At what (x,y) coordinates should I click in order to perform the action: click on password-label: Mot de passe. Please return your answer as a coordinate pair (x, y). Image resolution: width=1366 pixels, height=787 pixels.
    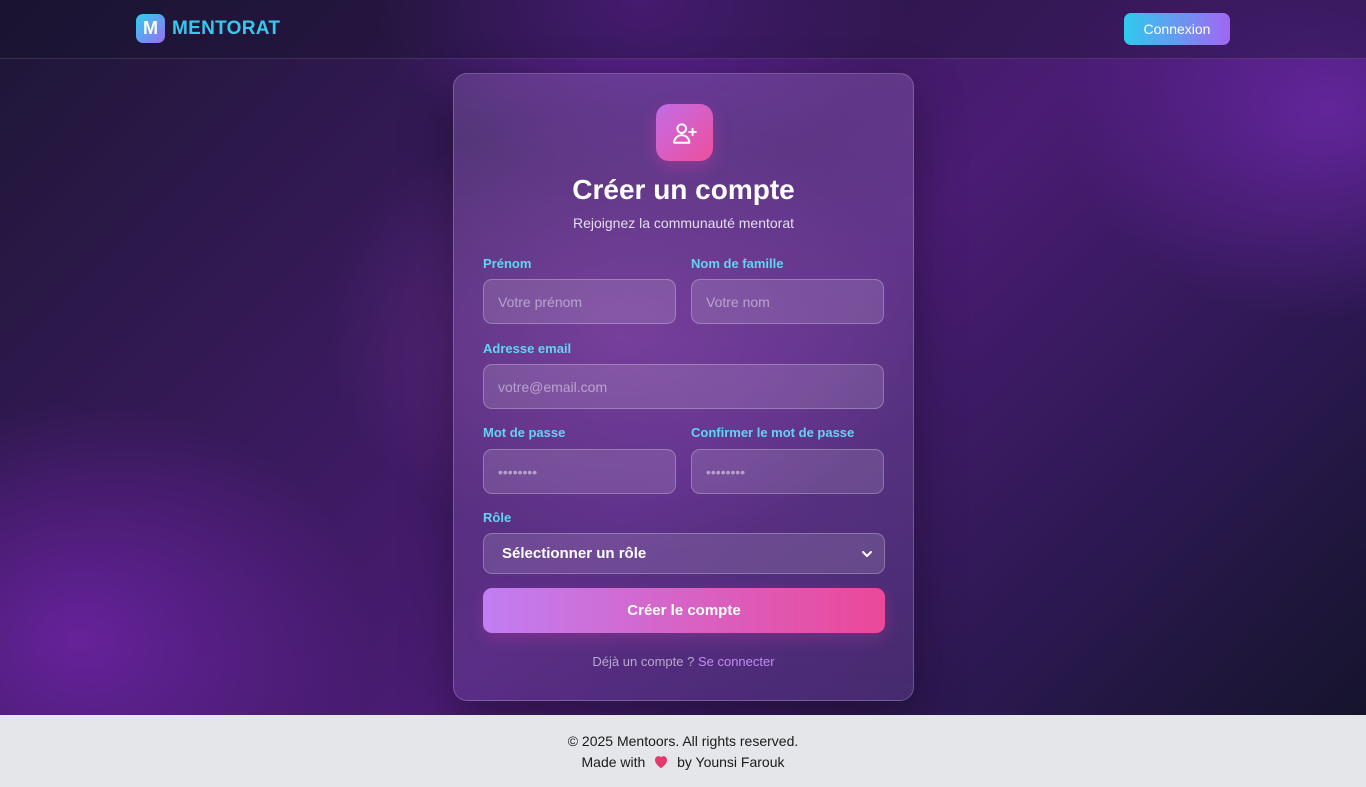
    Looking at the image, I should click on (524, 432).